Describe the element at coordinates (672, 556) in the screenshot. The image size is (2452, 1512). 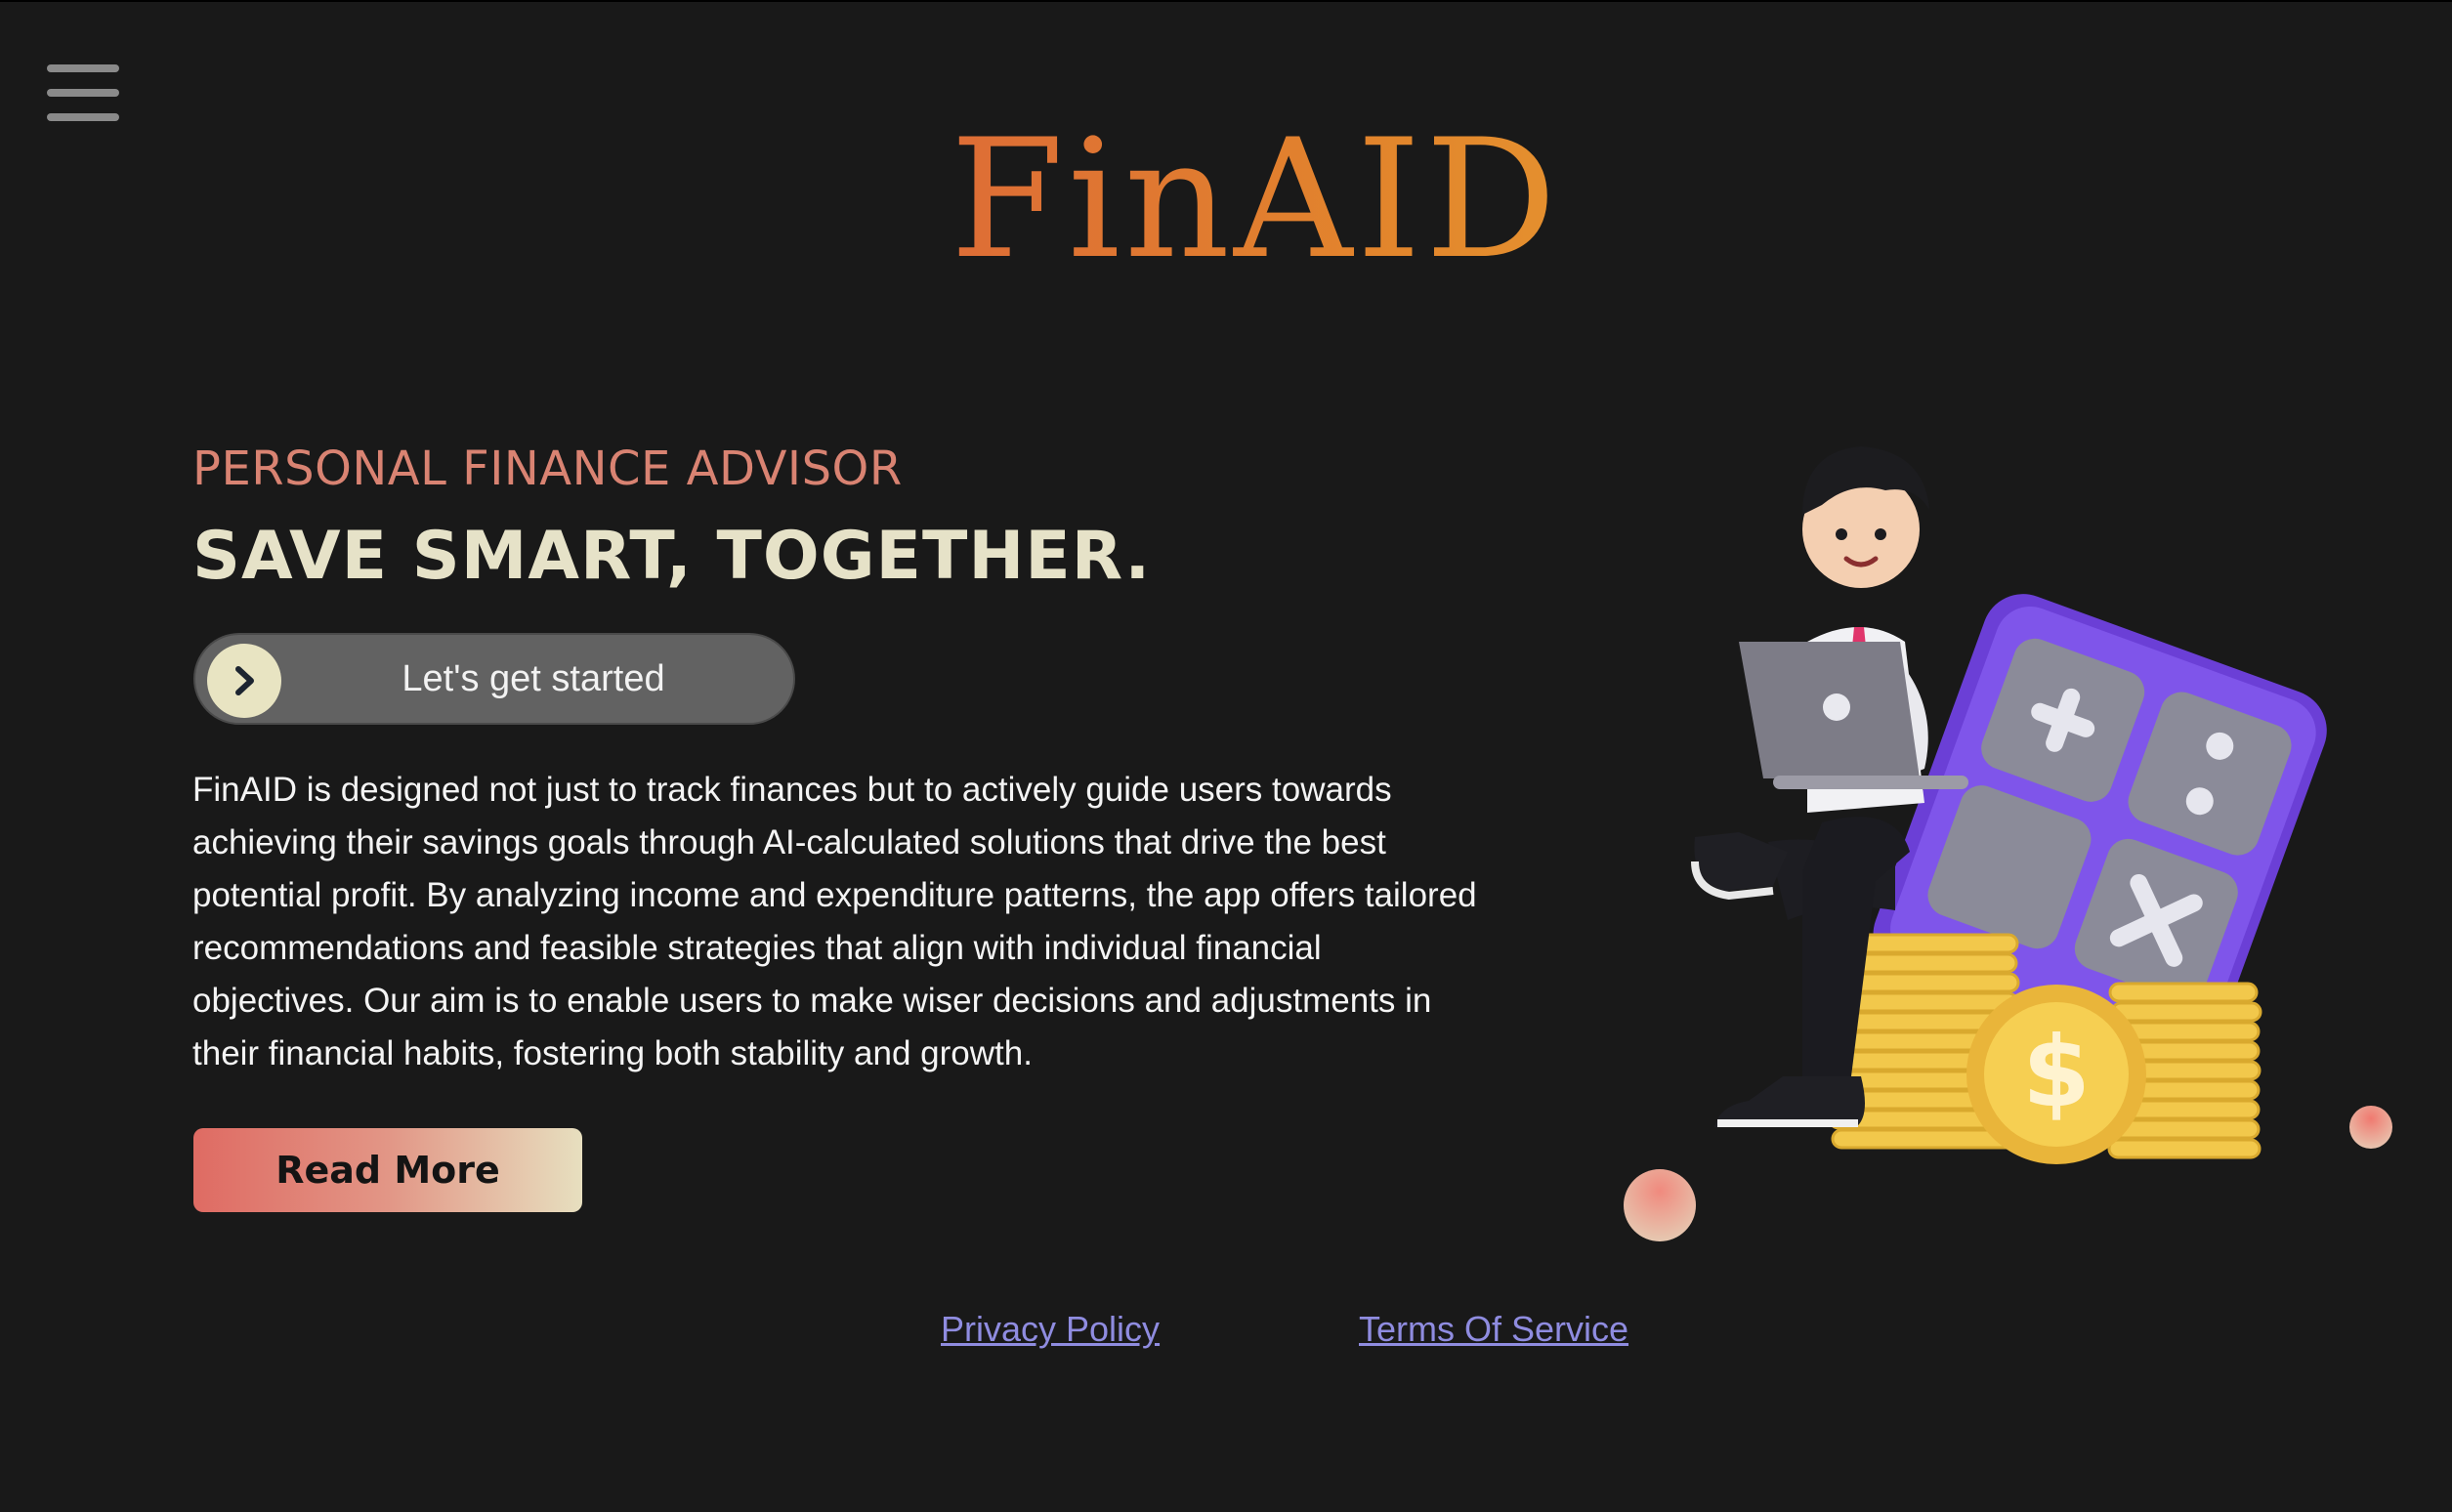
I see `hero-headline: SAVE SMART, TOGETHER.` at that location.